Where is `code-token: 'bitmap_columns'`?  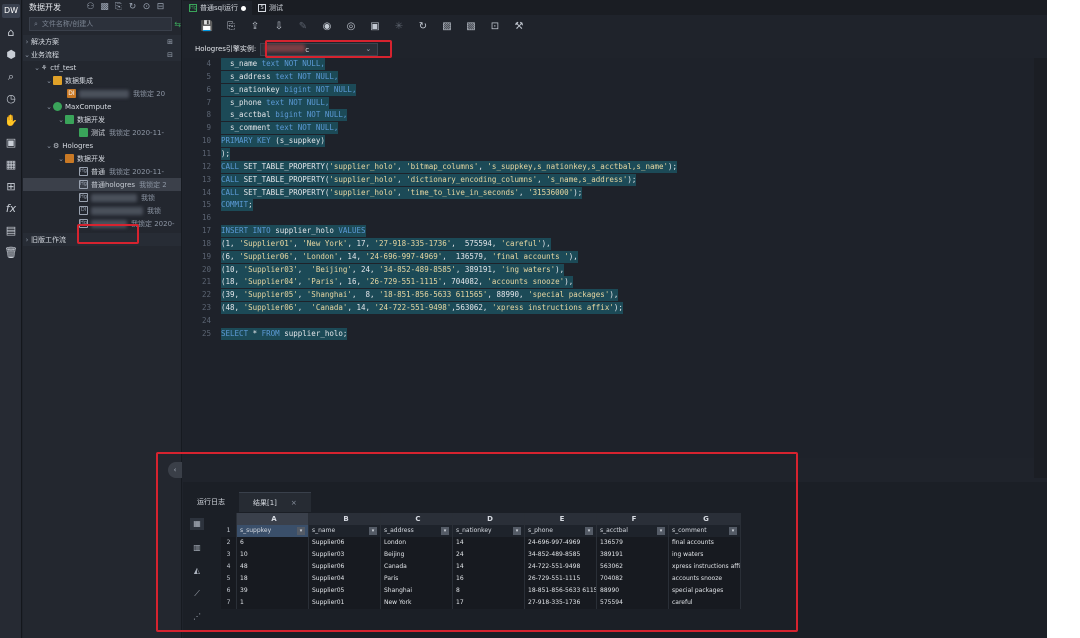
code-token: 'bitmap_columns' is located at coordinates (442, 166).